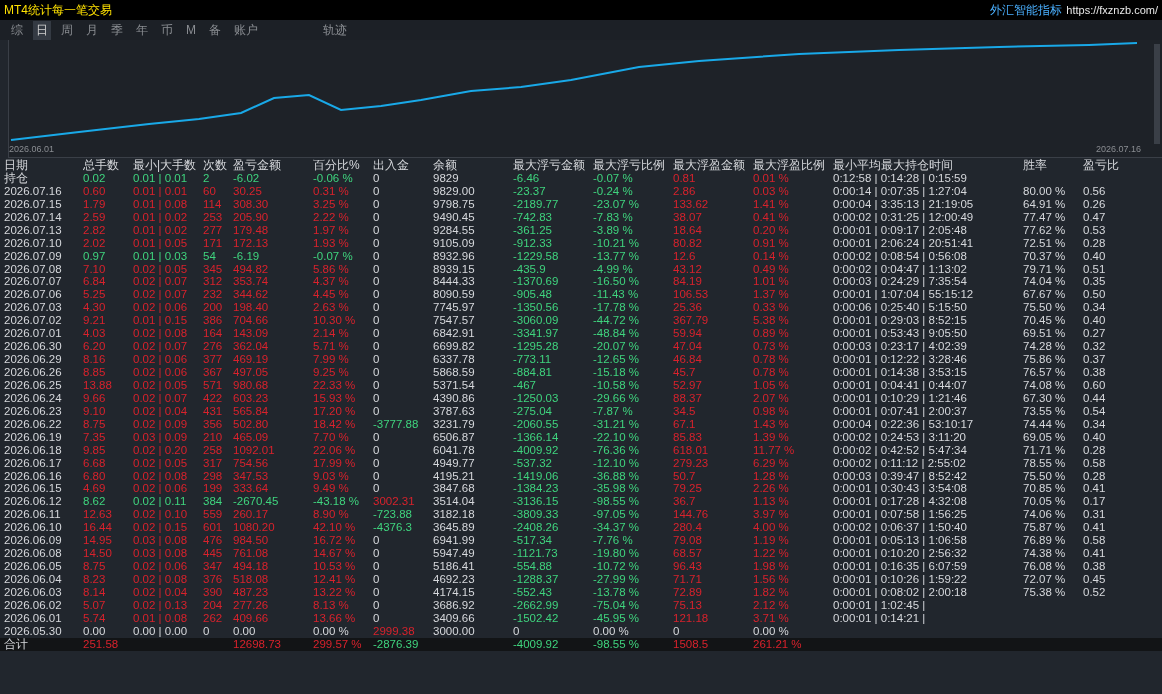 The height and width of the screenshot is (694, 1162). What do you see at coordinates (536, 204) in the screenshot?
I see `table-cell-text: -2189.77` at bounding box center [536, 204].